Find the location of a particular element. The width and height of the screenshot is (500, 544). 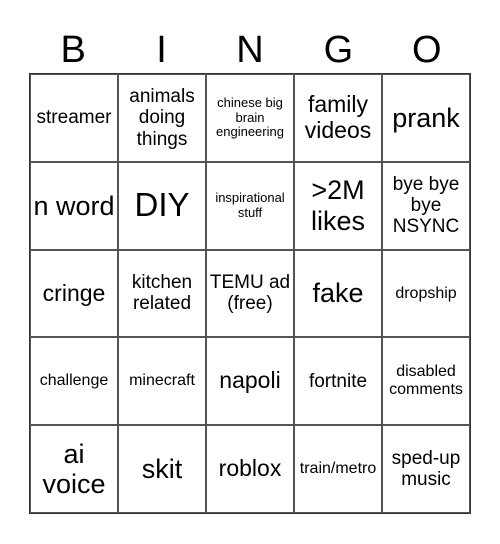

bingo-cell: TEMU ad (free) is located at coordinates (250, 293).